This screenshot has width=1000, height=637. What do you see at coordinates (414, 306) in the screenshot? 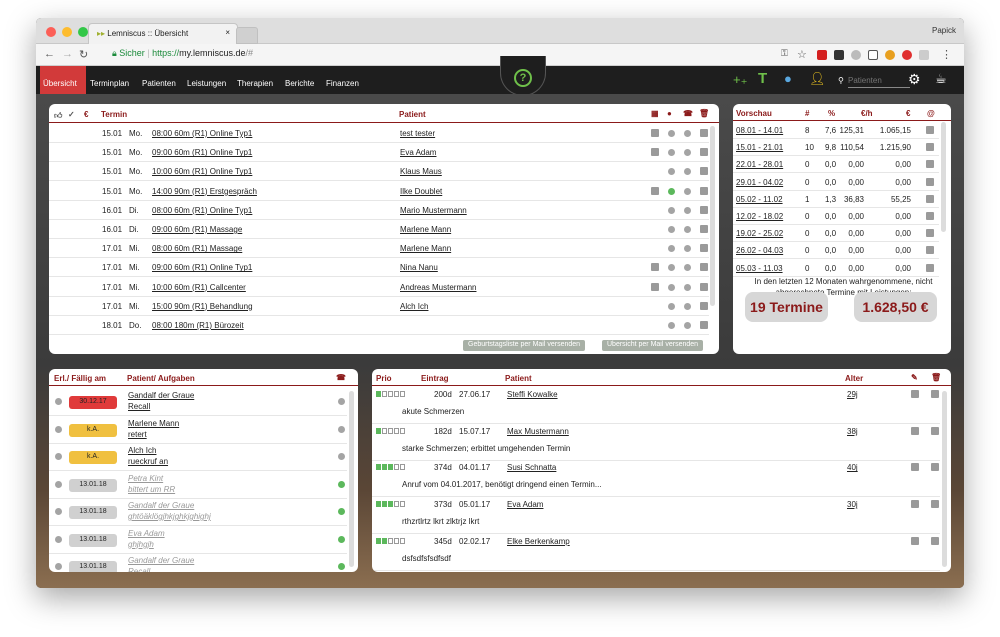
I see `patient-link: Alch Ich` at bounding box center [414, 306].